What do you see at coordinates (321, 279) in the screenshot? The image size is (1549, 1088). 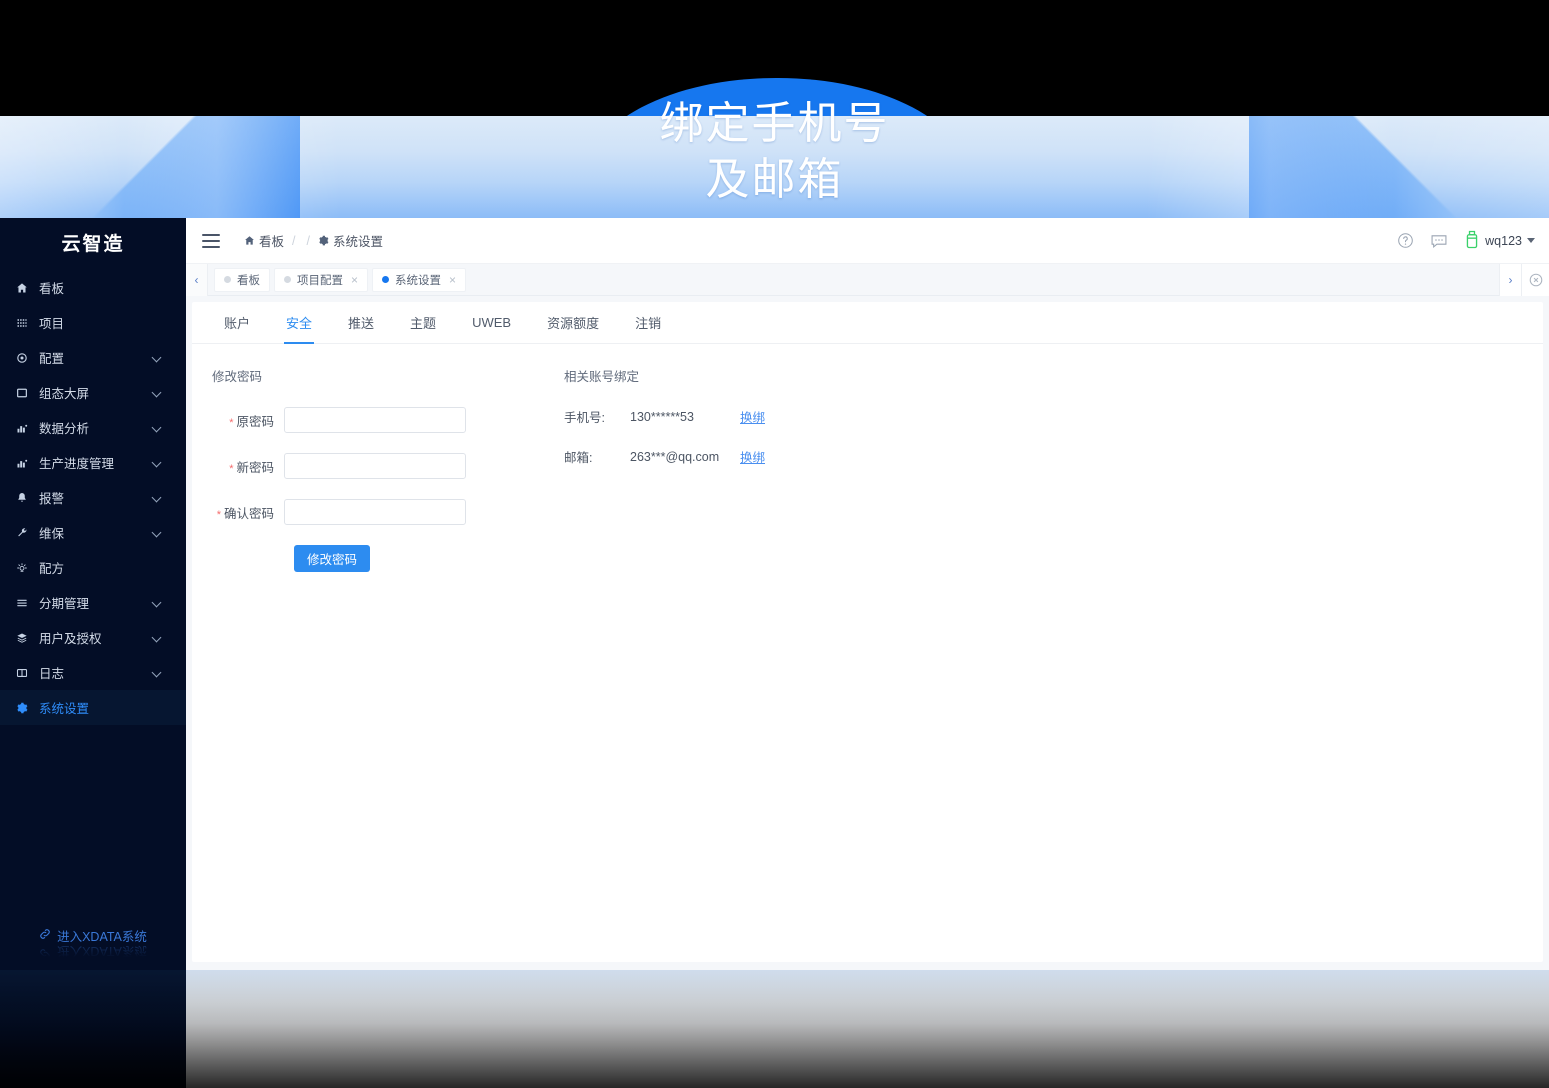 I see `page-tab-2: 项目配置 ×` at bounding box center [321, 279].